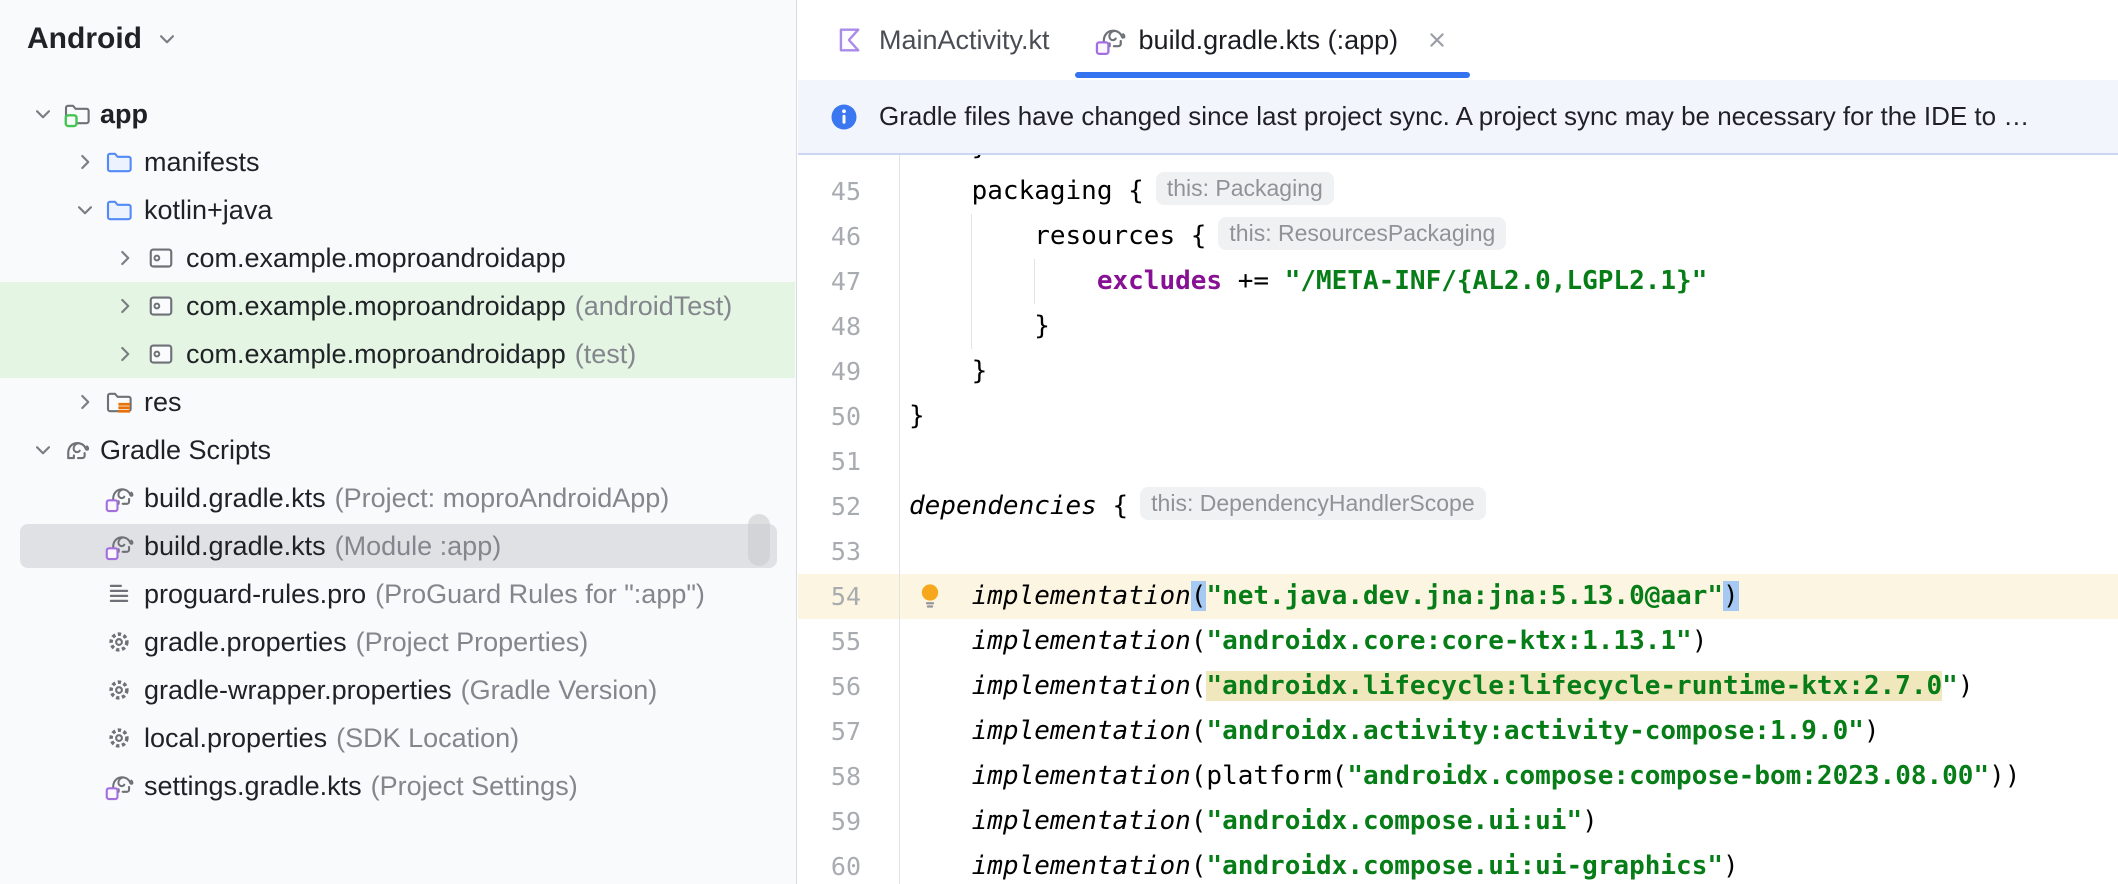 Image resolution: width=2118 pixels, height=884 pixels. I want to click on tab-build-gradle-kts-app: build.gradle.kts (:app), so click(1273, 40).